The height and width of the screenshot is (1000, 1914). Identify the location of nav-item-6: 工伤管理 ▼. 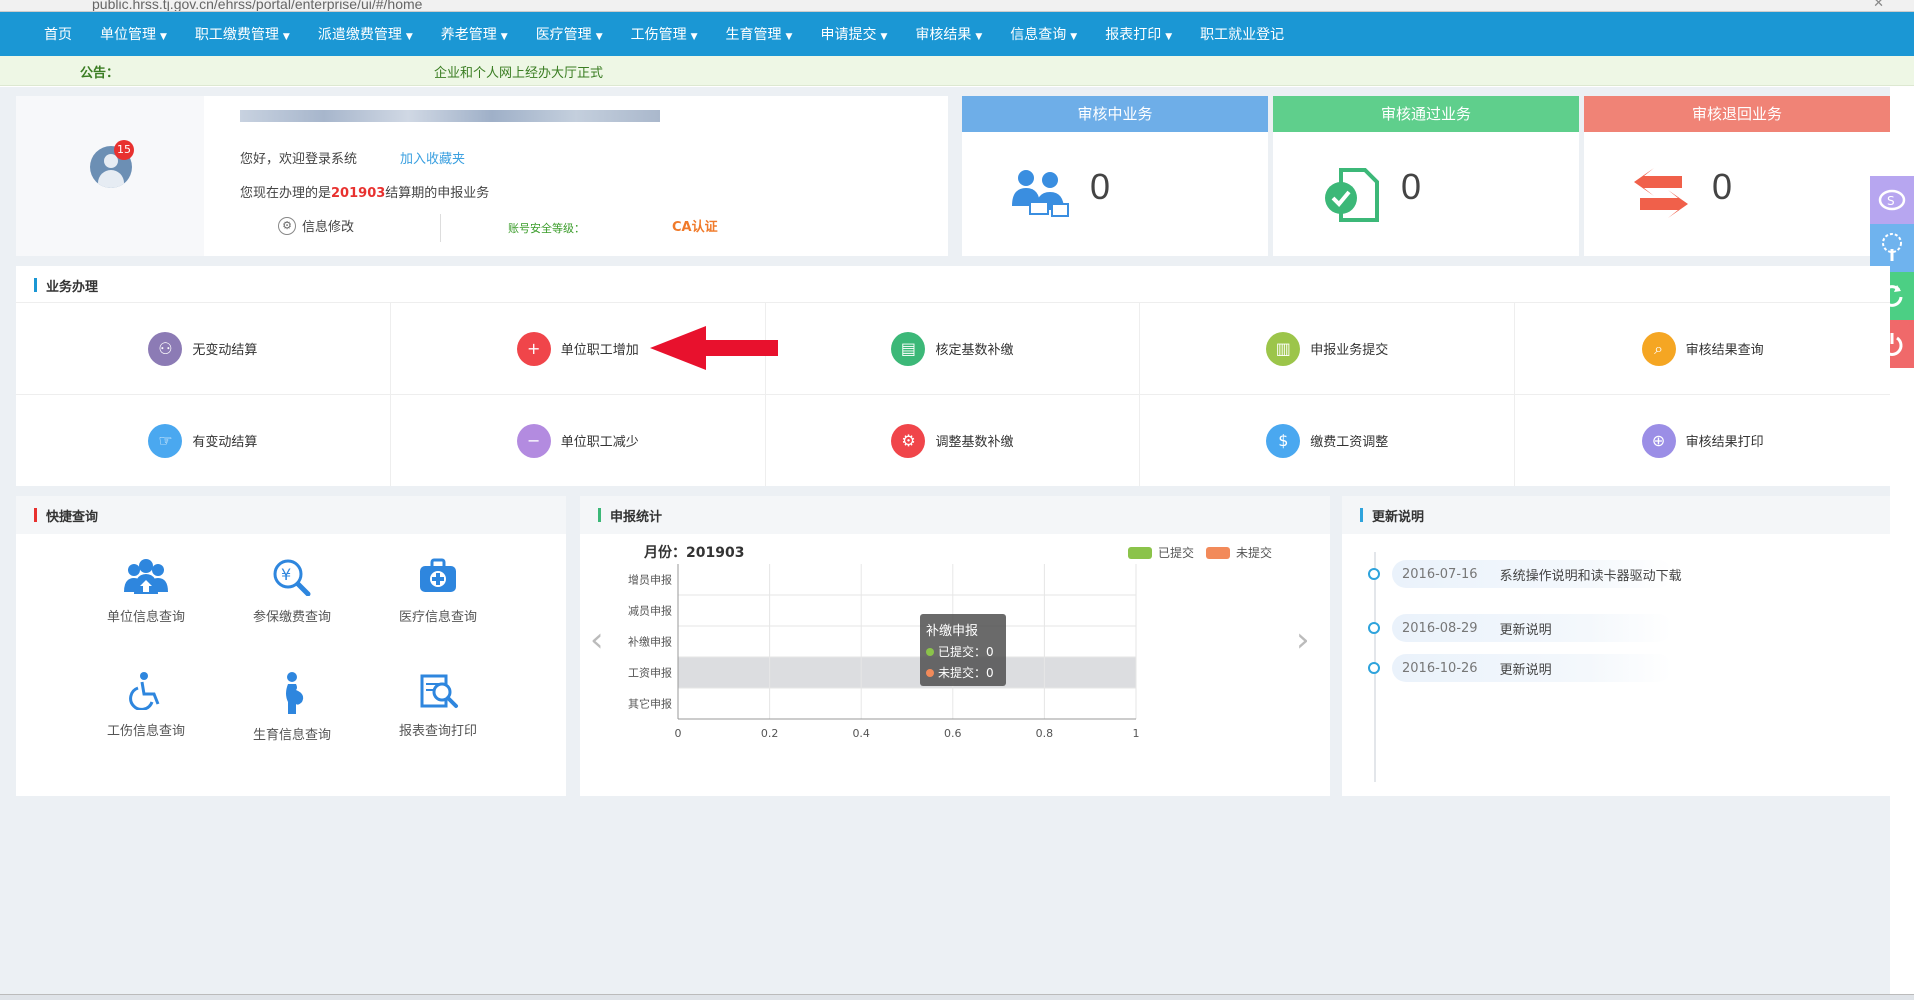
(664, 34).